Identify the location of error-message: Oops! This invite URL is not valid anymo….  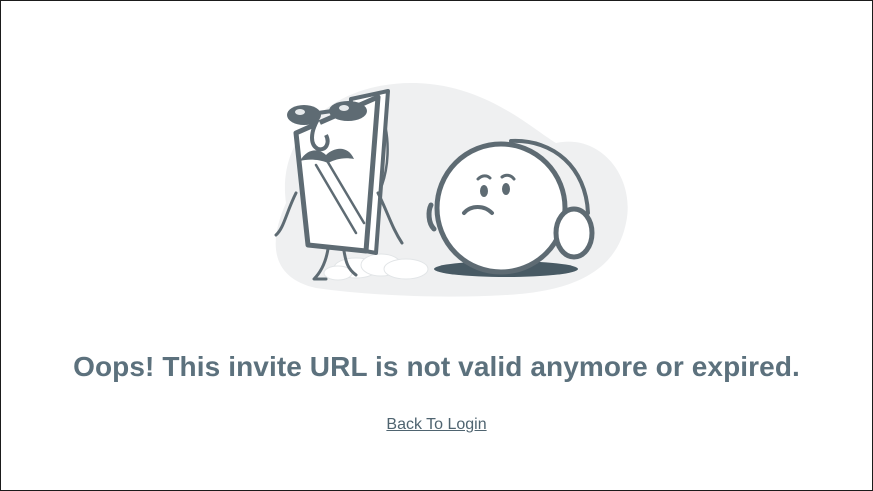
(436, 366).